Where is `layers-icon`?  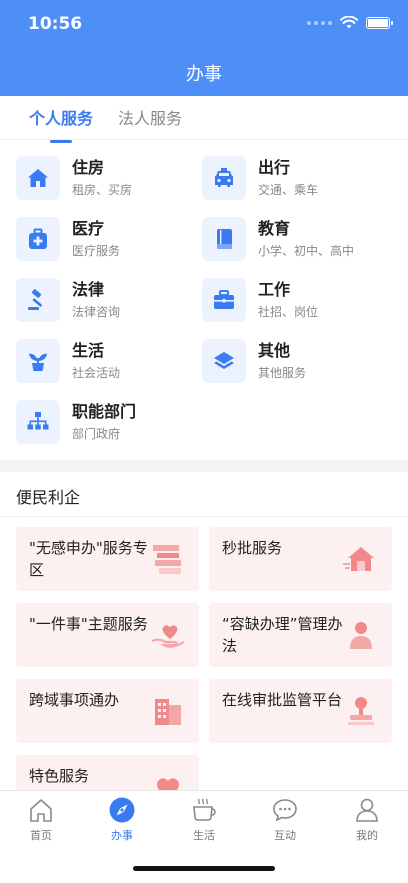 layers-icon is located at coordinates (224, 361).